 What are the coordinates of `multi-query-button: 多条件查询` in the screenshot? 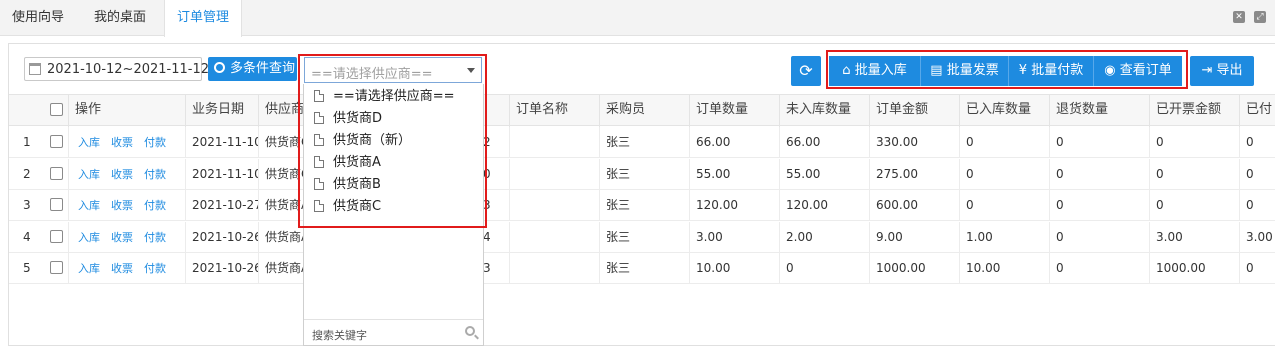 It's located at (252, 69).